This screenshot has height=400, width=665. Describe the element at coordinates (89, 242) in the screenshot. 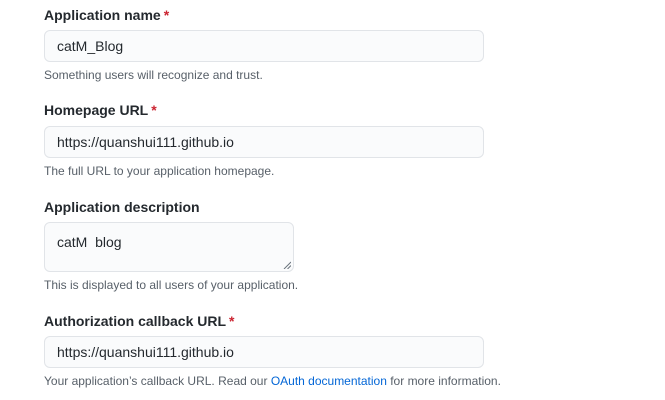

I see `description-value: catM blog` at that location.